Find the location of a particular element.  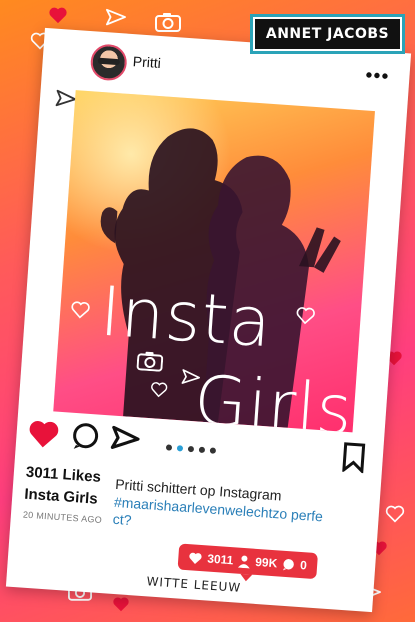

avatar is located at coordinates (108, 62).